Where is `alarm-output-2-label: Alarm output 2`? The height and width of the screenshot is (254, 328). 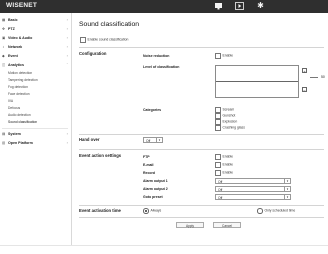 alarm-output-2-label: Alarm output 2 is located at coordinates (155, 189).